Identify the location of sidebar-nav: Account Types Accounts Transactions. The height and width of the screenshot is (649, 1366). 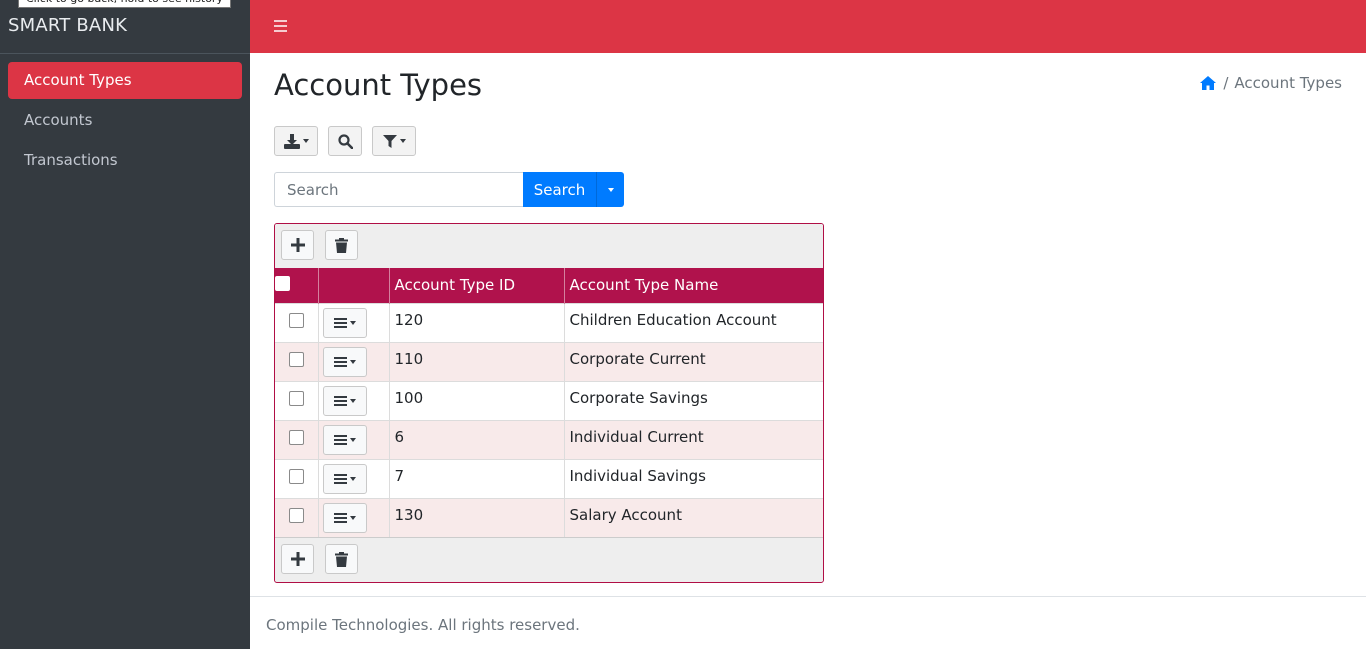
(125, 122).